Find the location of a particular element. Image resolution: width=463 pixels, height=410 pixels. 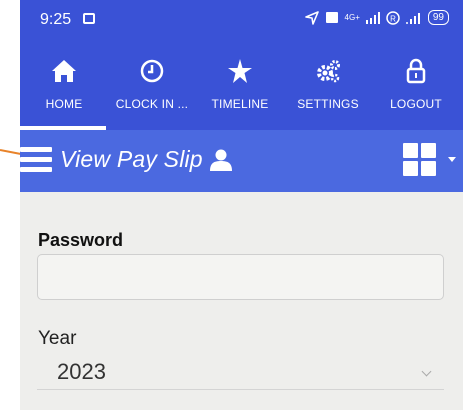

password-label: Password is located at coordinates (81, 240).